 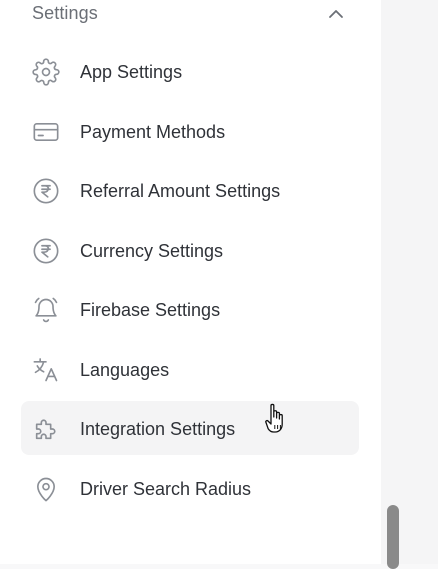 I want to click on menu-item-referral-amount-settings: Referral Amount Settings, so click(x=190, y=190).